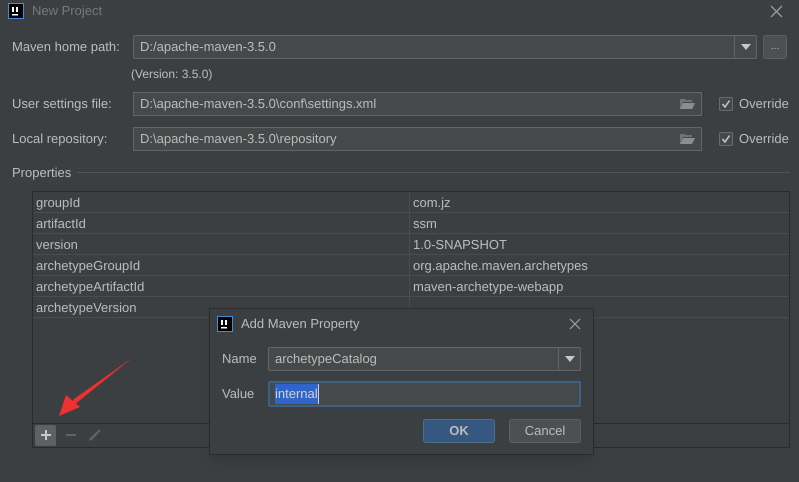  What do you see at coordinates (445, 47) in the screenshot?
I see `path-combo-box: D:/apache-maven-3.5.0` at bounding box center [445, 47].